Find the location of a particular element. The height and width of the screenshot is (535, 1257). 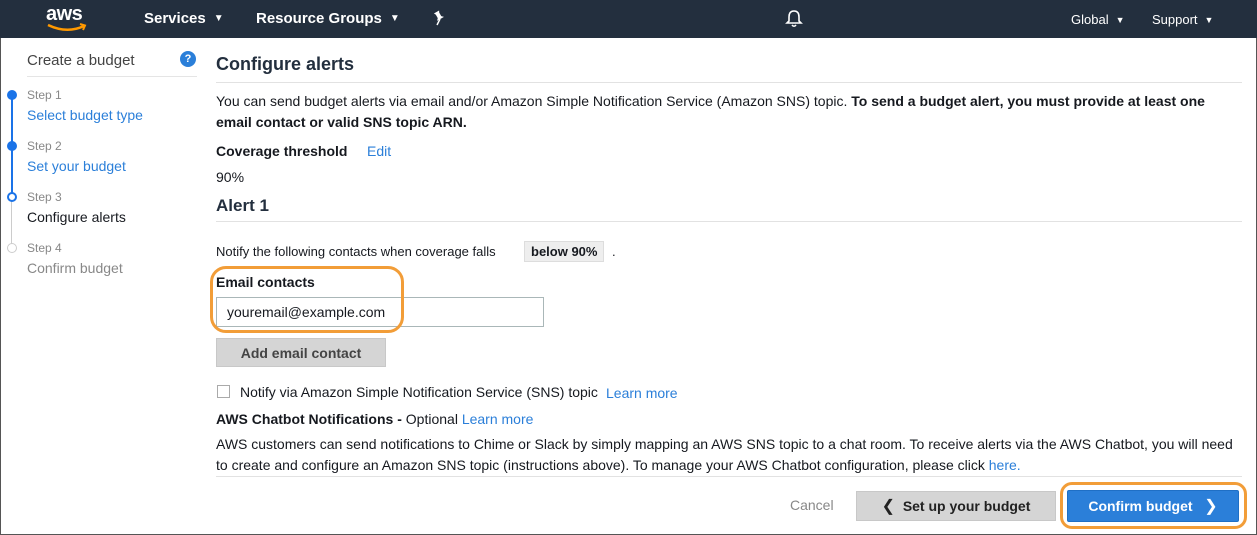

chevron-right-icon: ❯ is located at coordinates (1211, 506).